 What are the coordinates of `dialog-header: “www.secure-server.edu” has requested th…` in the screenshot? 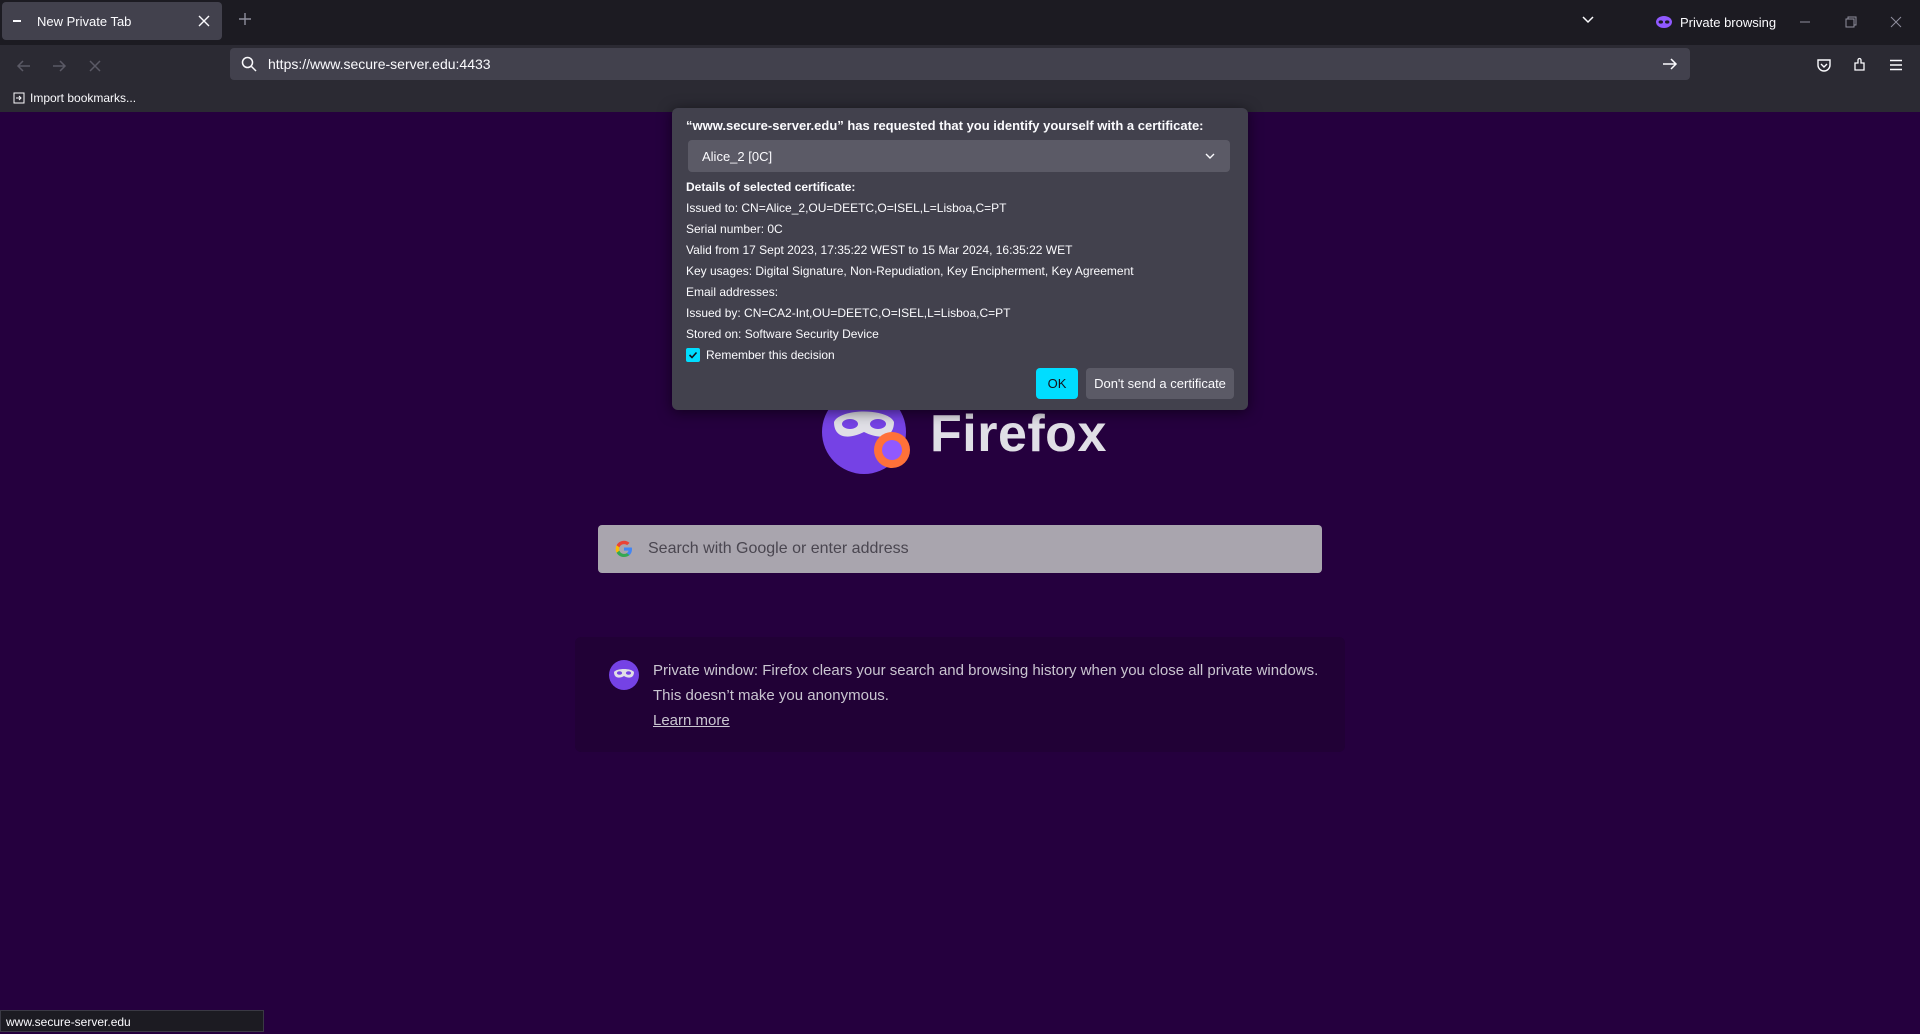 It's located at (945, 125).